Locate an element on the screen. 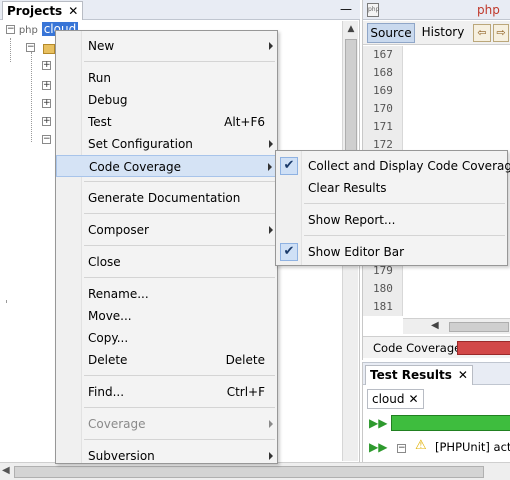  rerun-failed-icon: ▶▶ is located at coordinates (378, 447).